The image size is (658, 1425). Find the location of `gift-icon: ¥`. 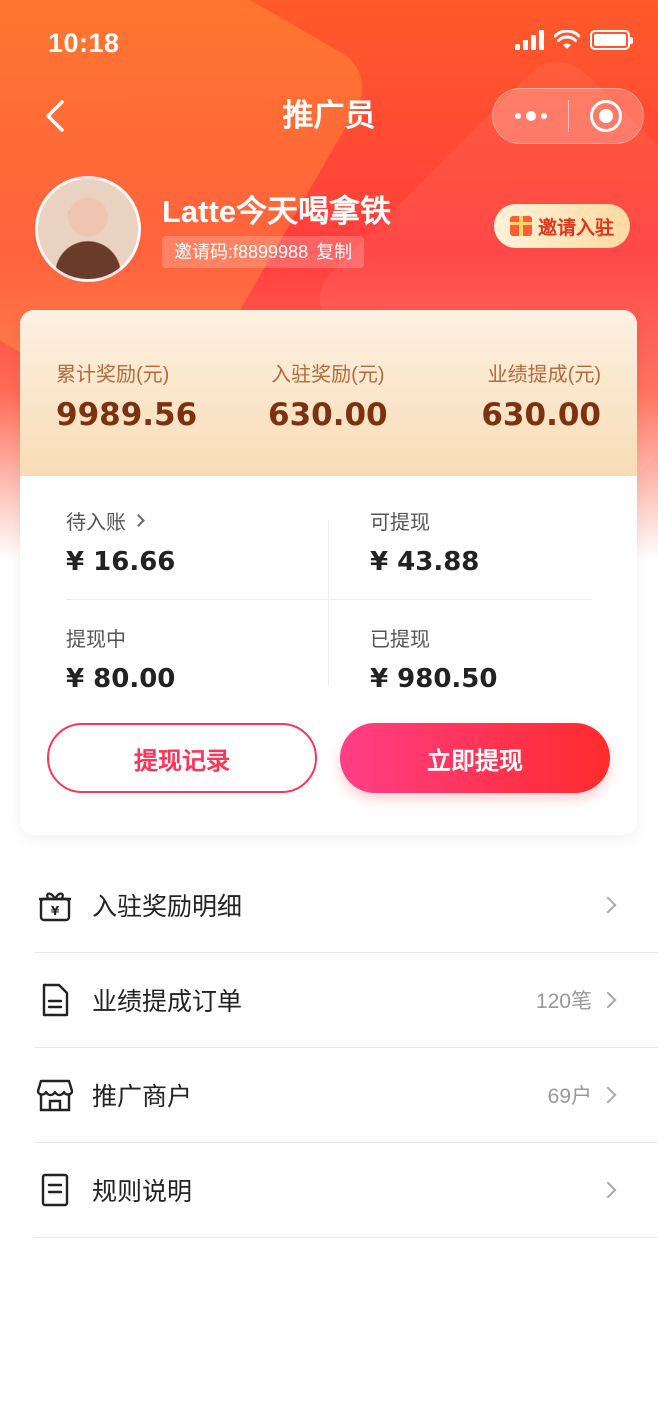

gift-icon: ¥ is located at coordinates (55, 905).